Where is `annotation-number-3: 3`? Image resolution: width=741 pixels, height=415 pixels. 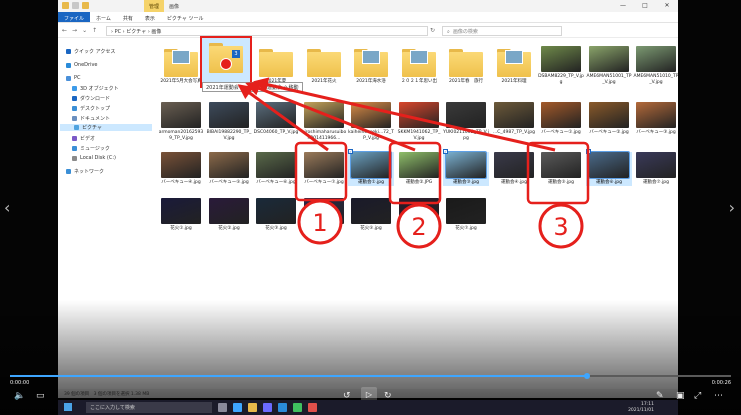 annotation-number-3: 3 is located at coordinates (560, 227).